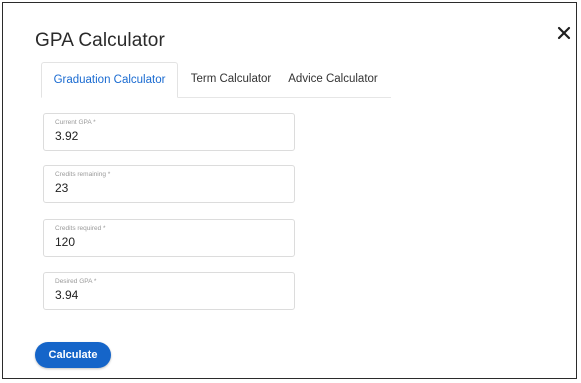 This screenshot has width=581, height=383. I want to click on tab-advice-calculator: Advice Calculator, so click(333, 79).